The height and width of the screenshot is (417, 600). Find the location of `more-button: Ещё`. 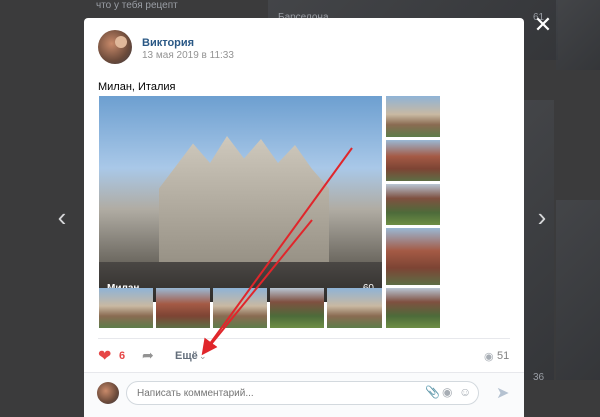

more-button: Ещё is located at coordinates (186, 356).